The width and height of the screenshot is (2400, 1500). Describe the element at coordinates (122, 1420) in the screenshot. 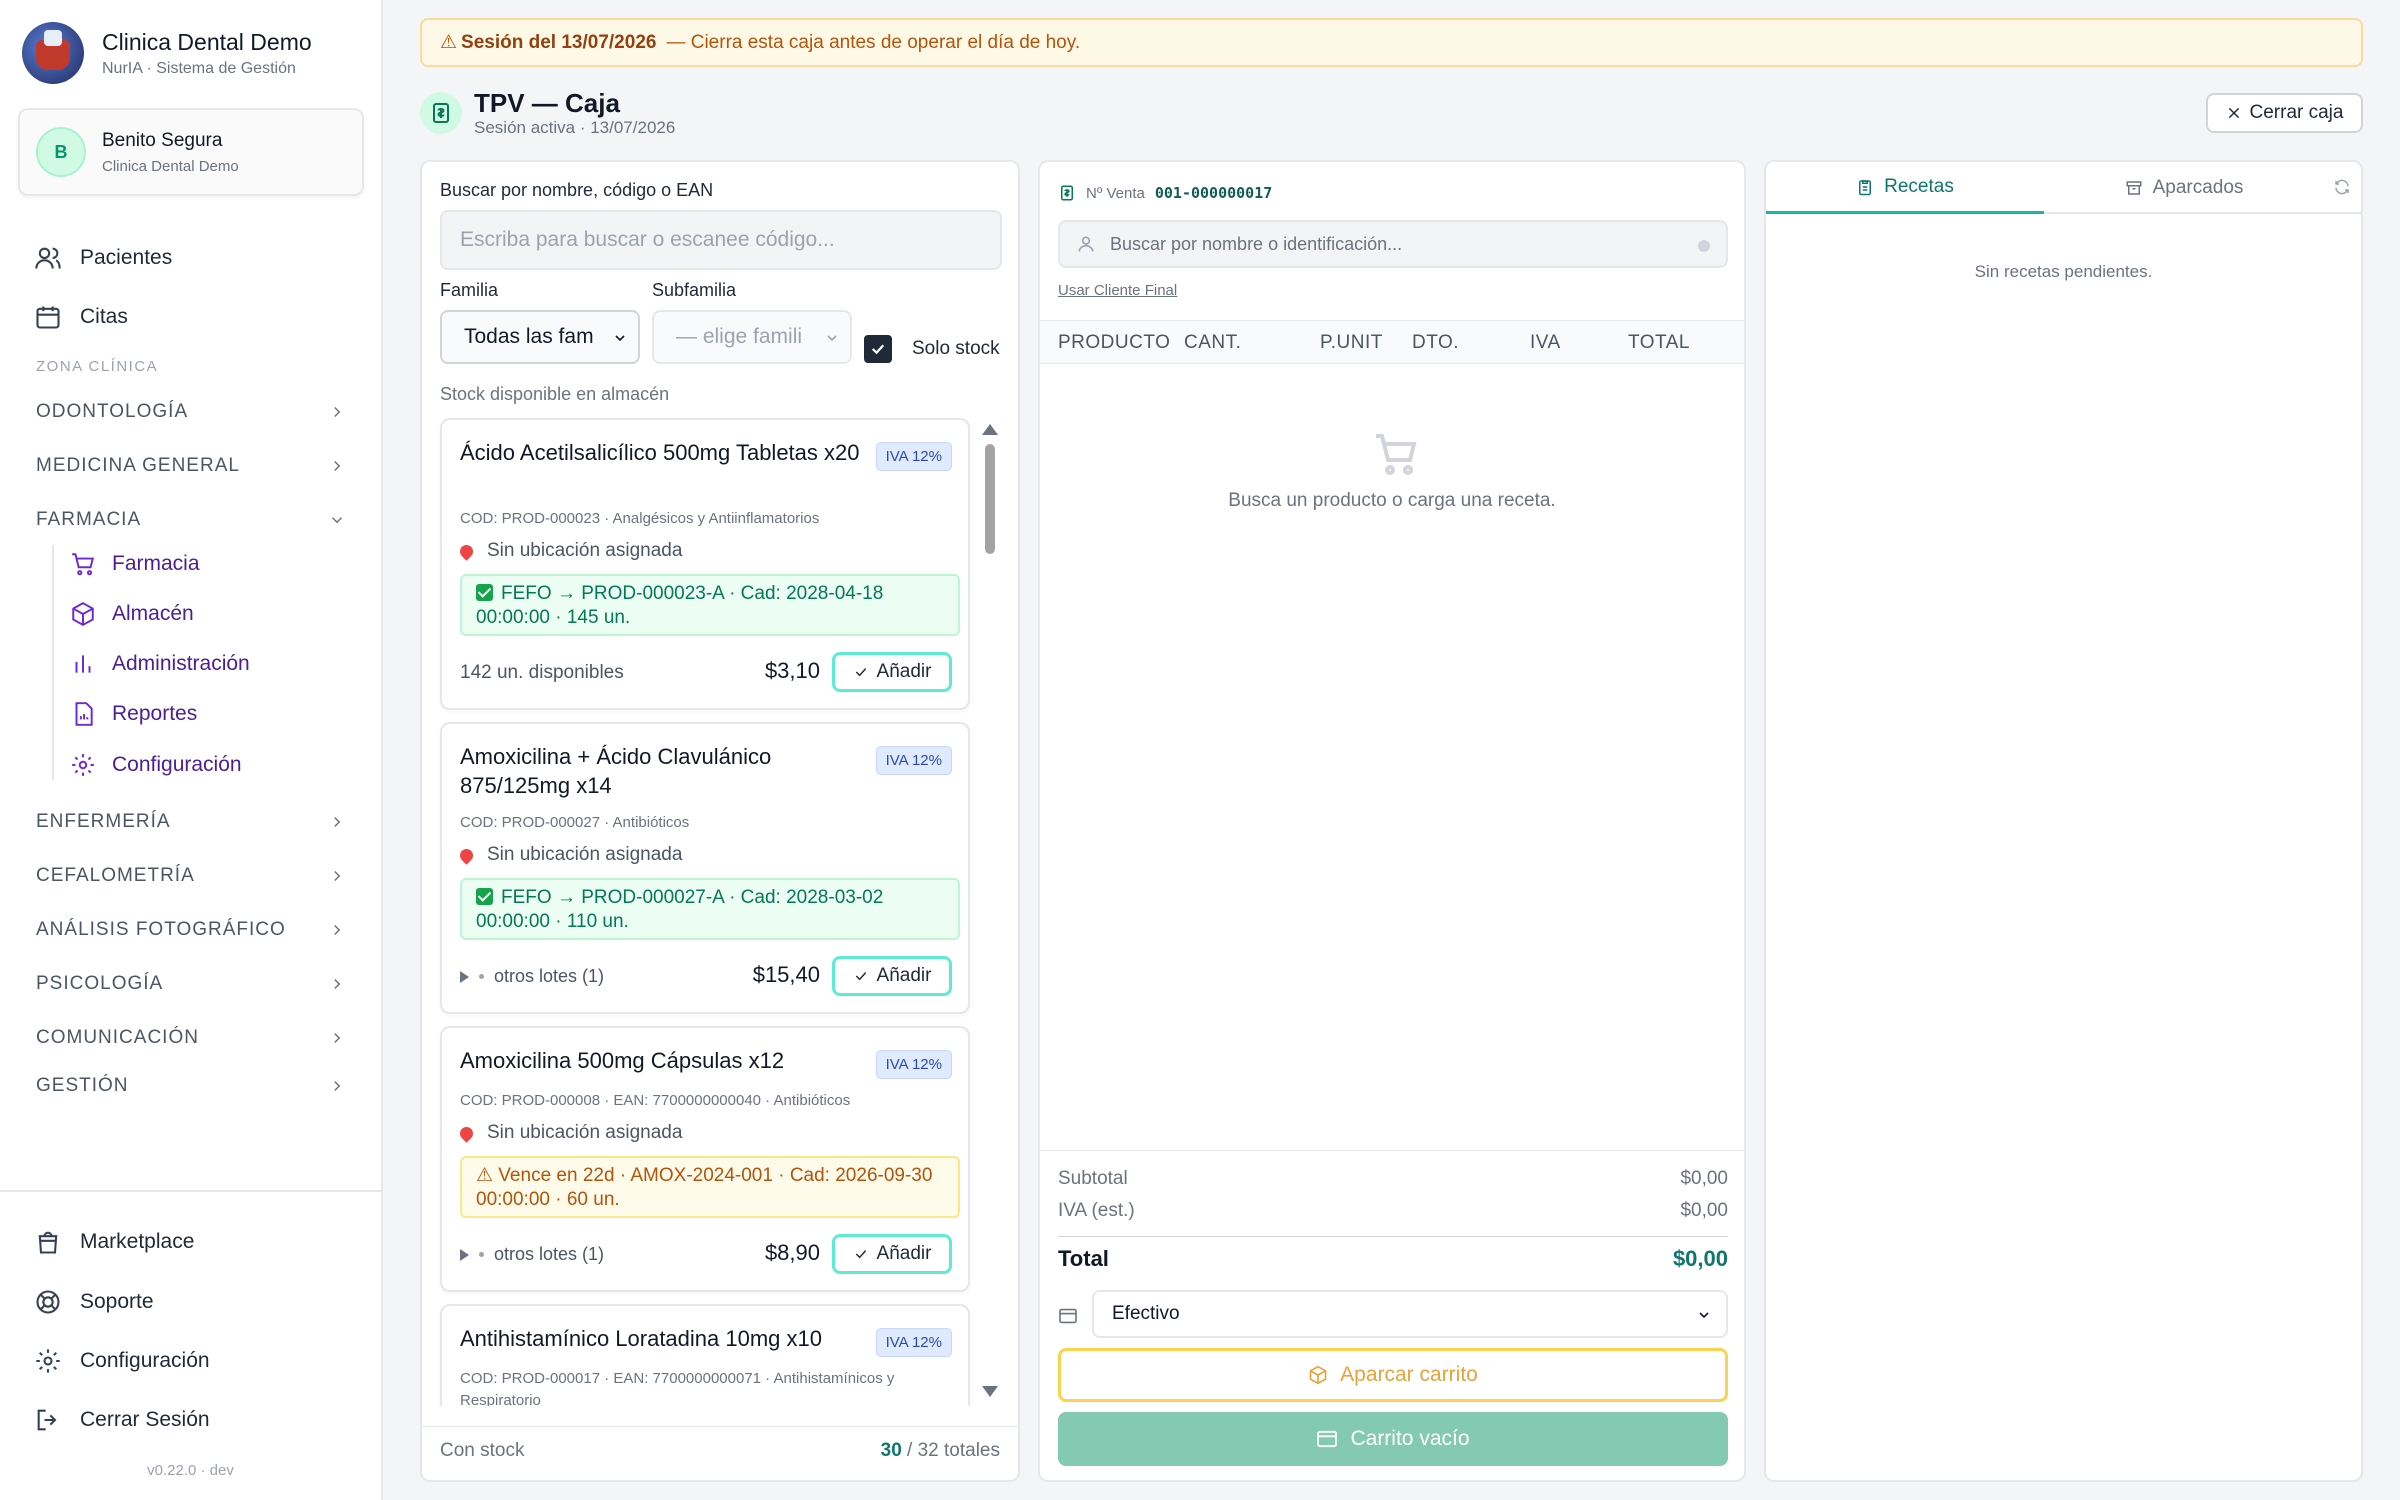

I see `nav-cerrar-sesion: Cerrar Sesión` at that location.